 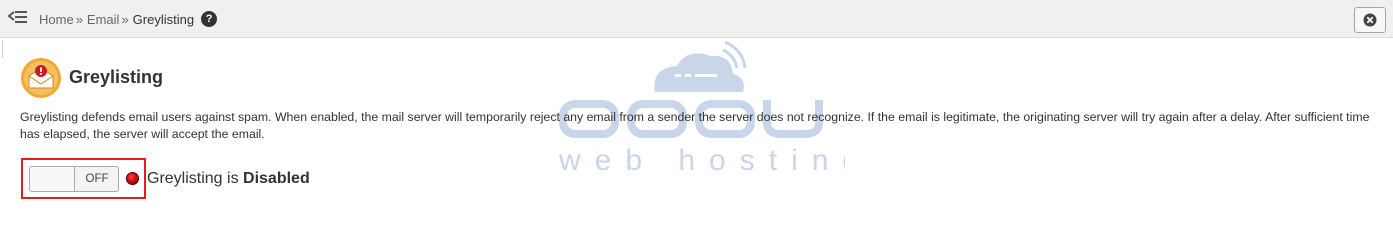 I want to click on status-prefix: Greylisting is, so click(x=193, y=178).